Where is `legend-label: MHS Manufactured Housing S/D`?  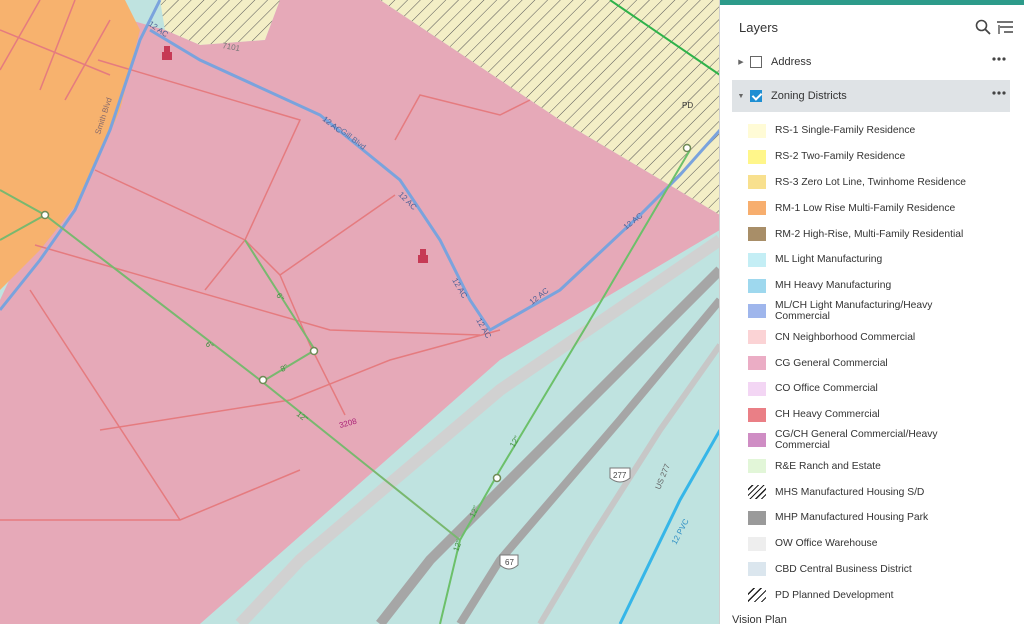
legend-label: MHS Manufactured Housing S/D is located at coordinates (850, 492).